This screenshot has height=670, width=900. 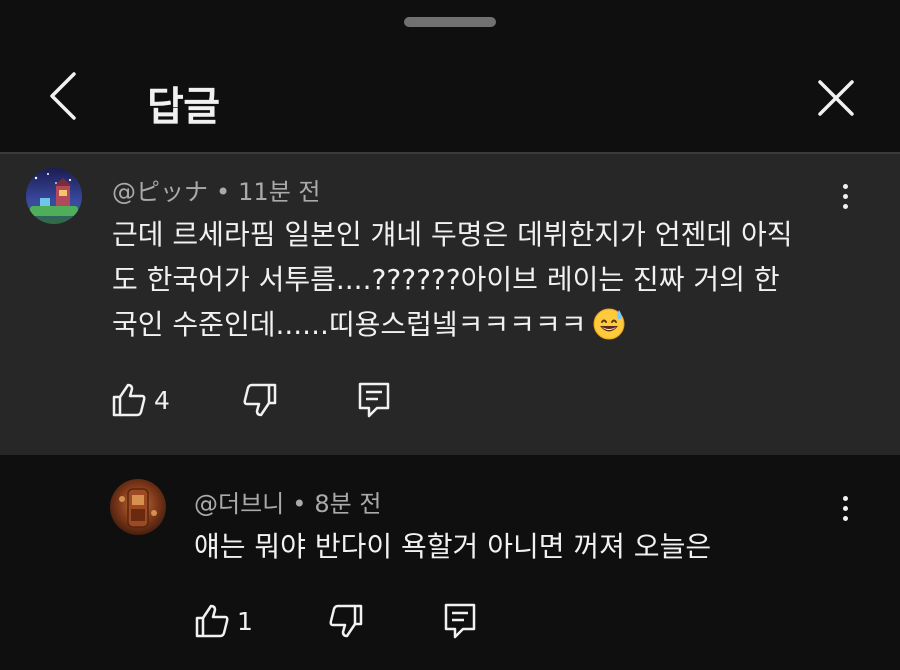 I want to click on reply-body: 얘는 뭐야 반다이 욕할거 아니면 꺼져 오늘은, so click(x=453, y=546).